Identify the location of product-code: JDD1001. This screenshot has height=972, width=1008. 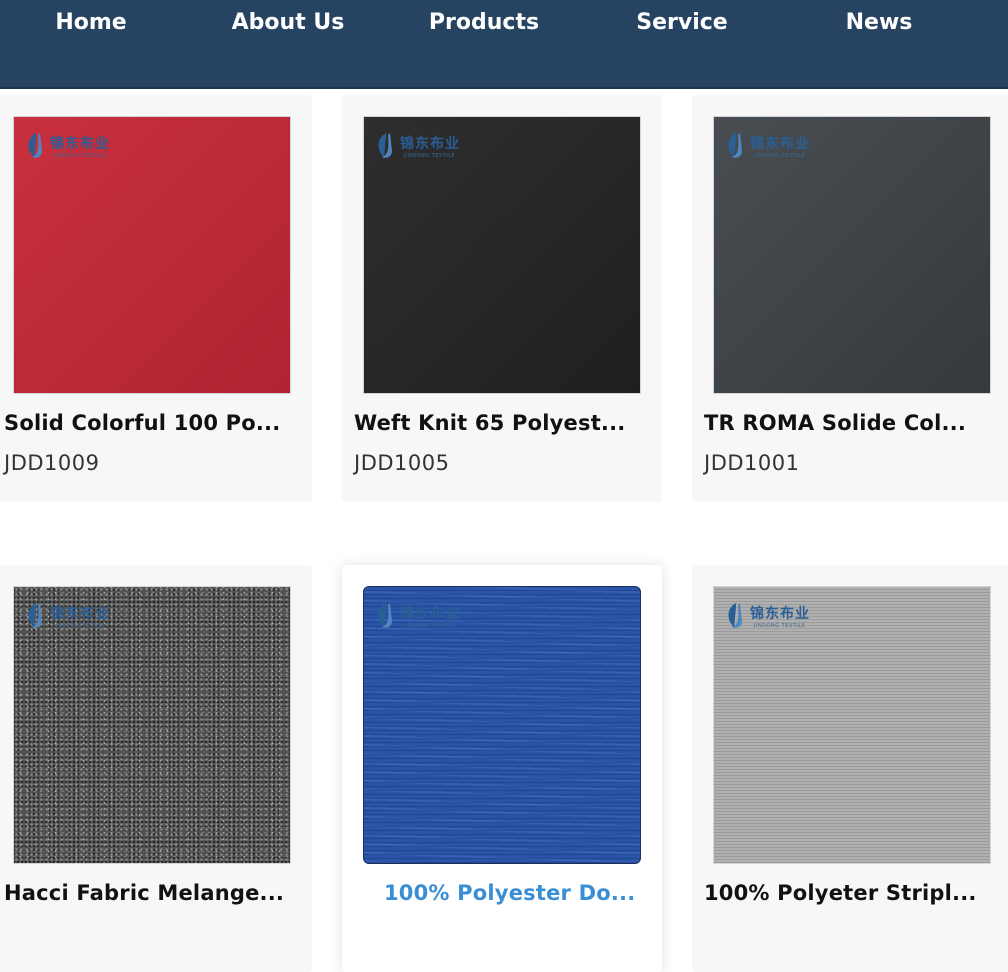
(752, 463).